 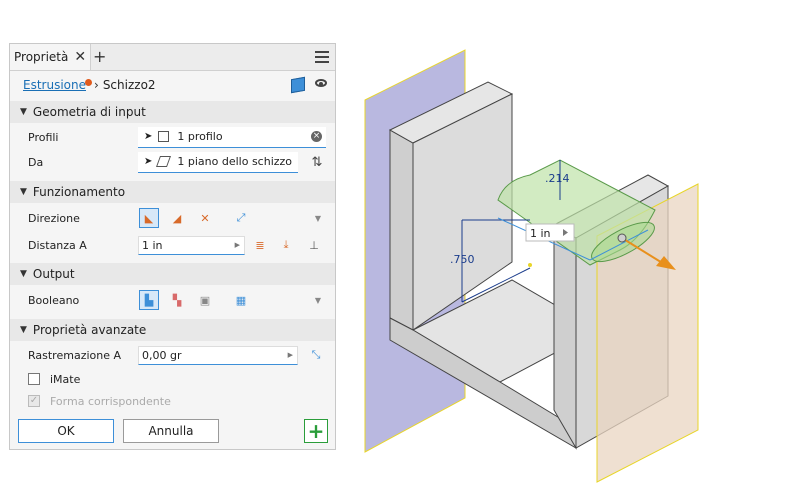 What do you see at coordinates (164, 161) in the screenshot?
I see `plane-shape-icon` at bounding box center [164, 161].